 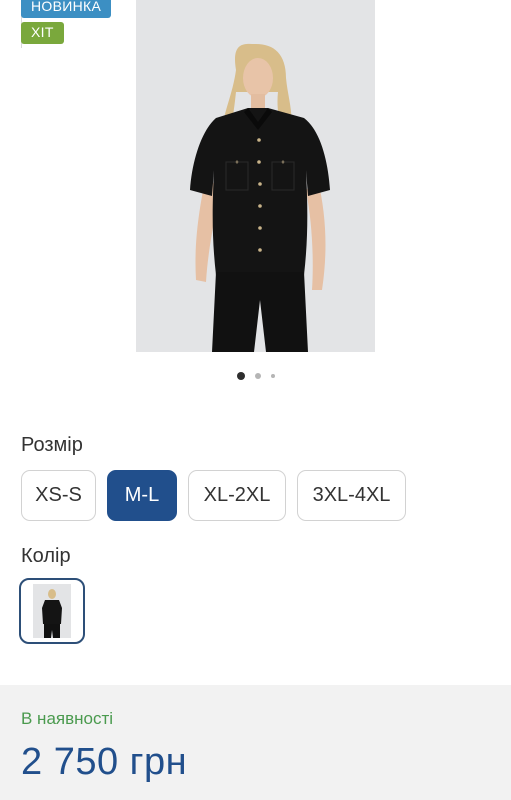 I want to click on color-swatch-black, so click(x=52, y=611).